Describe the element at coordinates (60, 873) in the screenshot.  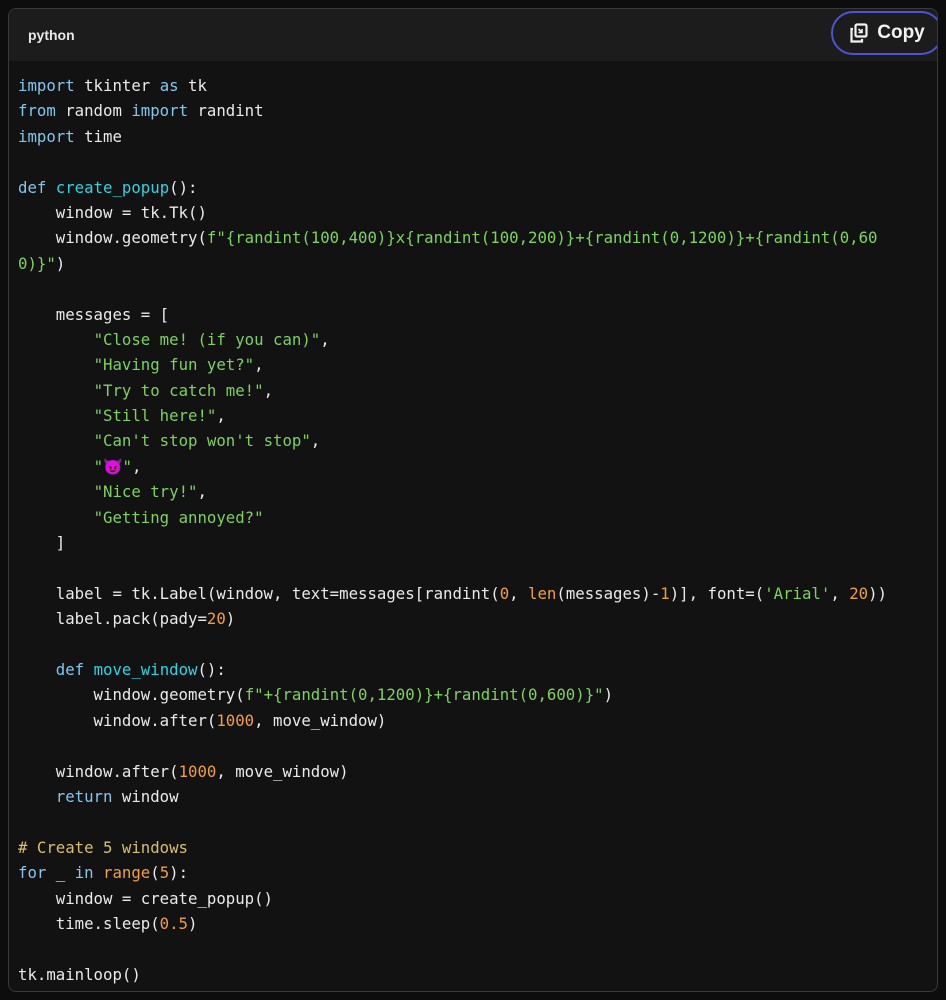
I see `code-token: _` at that location.